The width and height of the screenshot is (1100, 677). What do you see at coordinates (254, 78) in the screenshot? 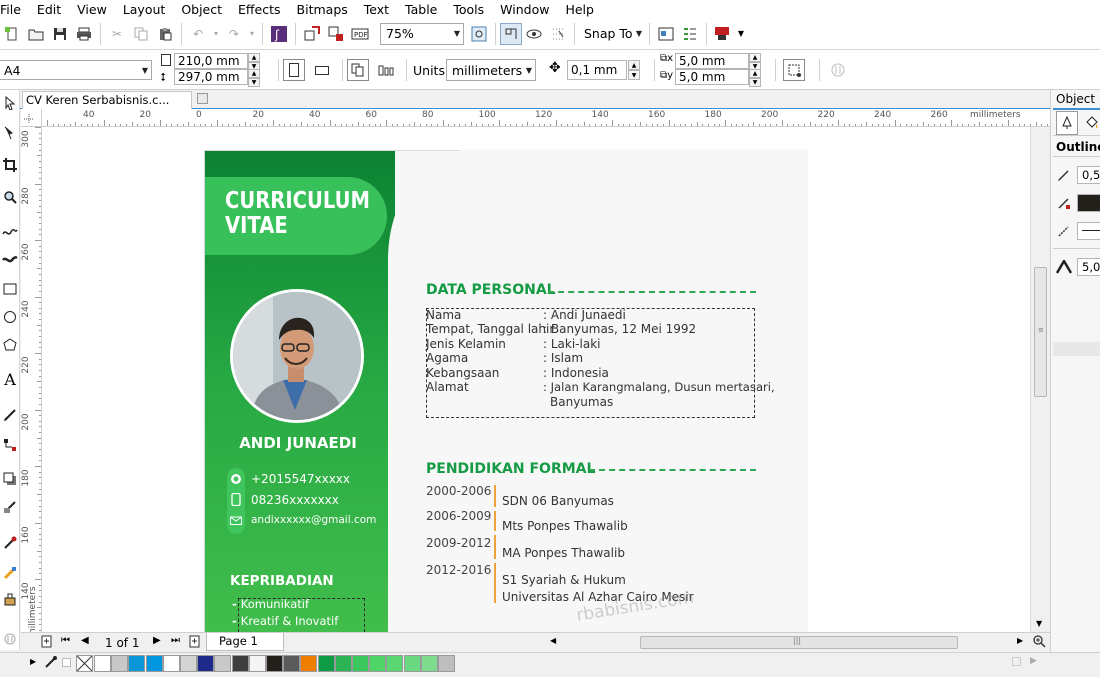
I see `page-height-spinner: ▲ ▼` at bounding box center [254, 78].